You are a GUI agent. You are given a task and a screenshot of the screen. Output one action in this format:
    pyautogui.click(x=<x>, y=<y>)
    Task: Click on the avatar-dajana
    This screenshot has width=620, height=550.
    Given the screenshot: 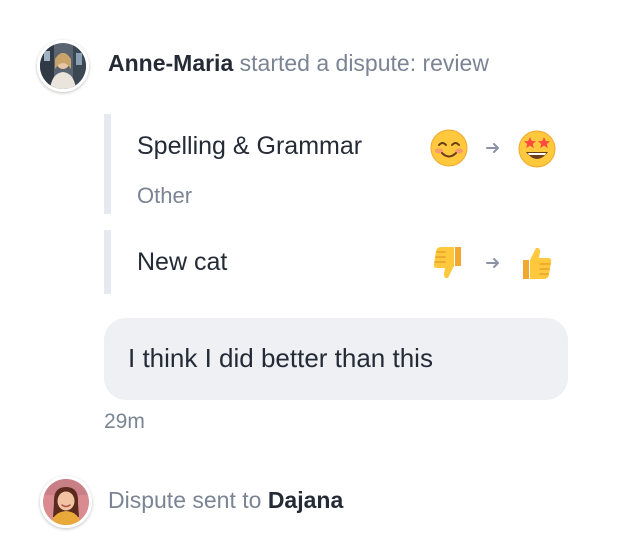 What is the action you would take?
    pyautogui.click(x=66, y=502)
    